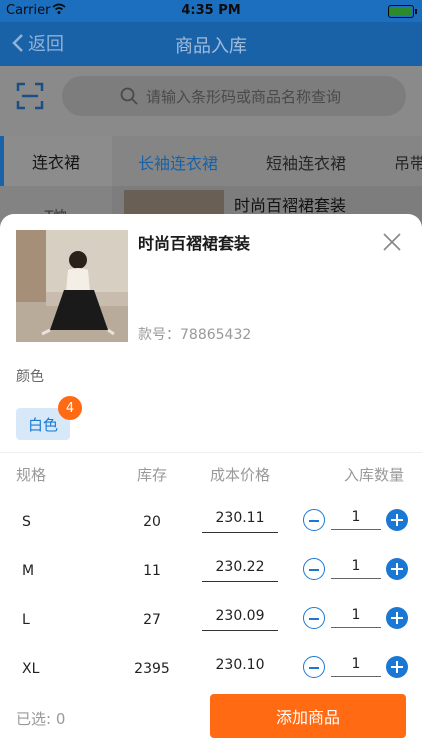 The height and width of the screenshot is (750, 422). What do you see at coordinates (72, 286) in the screenshot?
I see `product-image` at bounding box center [72, 286].